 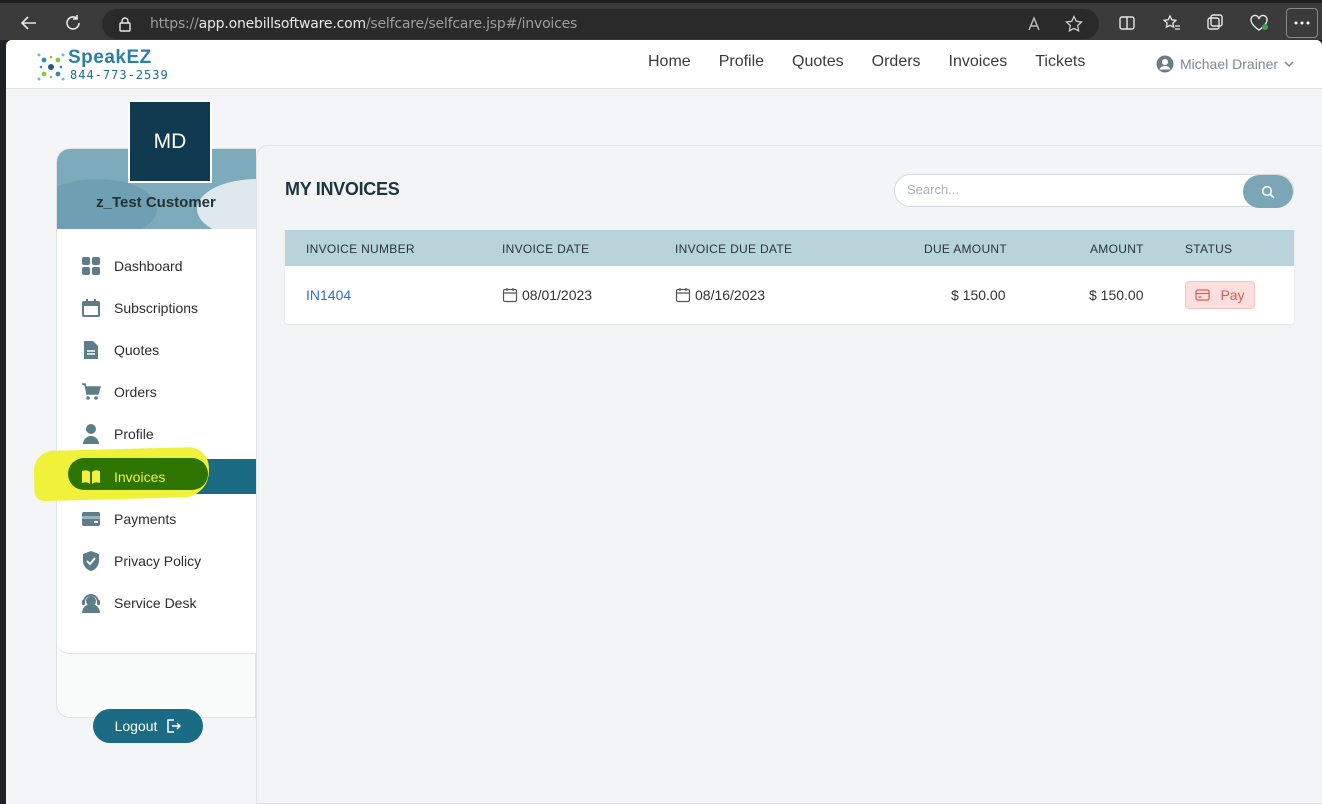 What do you see at coordinates (136, 726) in the screenshot?
I see `logout-label: Logout` at bounding box center [136, 726].